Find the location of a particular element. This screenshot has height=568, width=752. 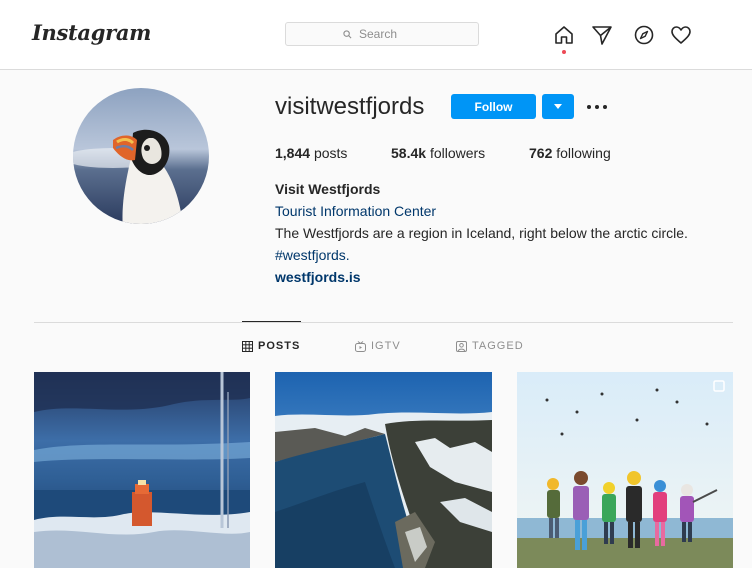

followers-label: followers is located at coordinates (457, 153).